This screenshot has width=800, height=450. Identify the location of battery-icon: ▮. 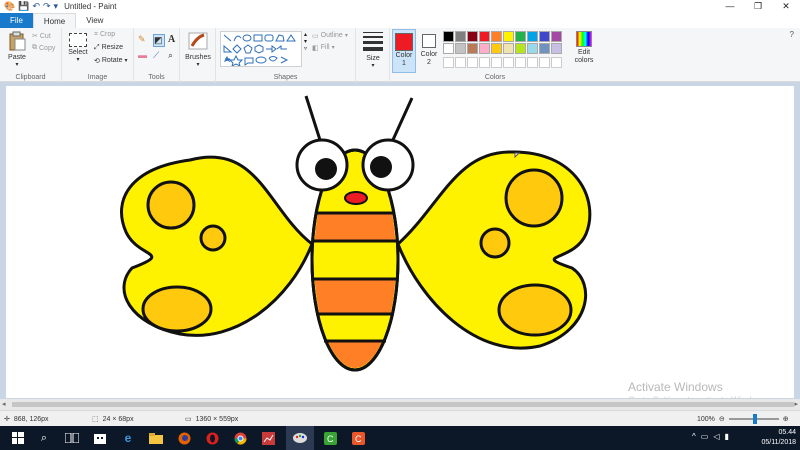
(726, 436).